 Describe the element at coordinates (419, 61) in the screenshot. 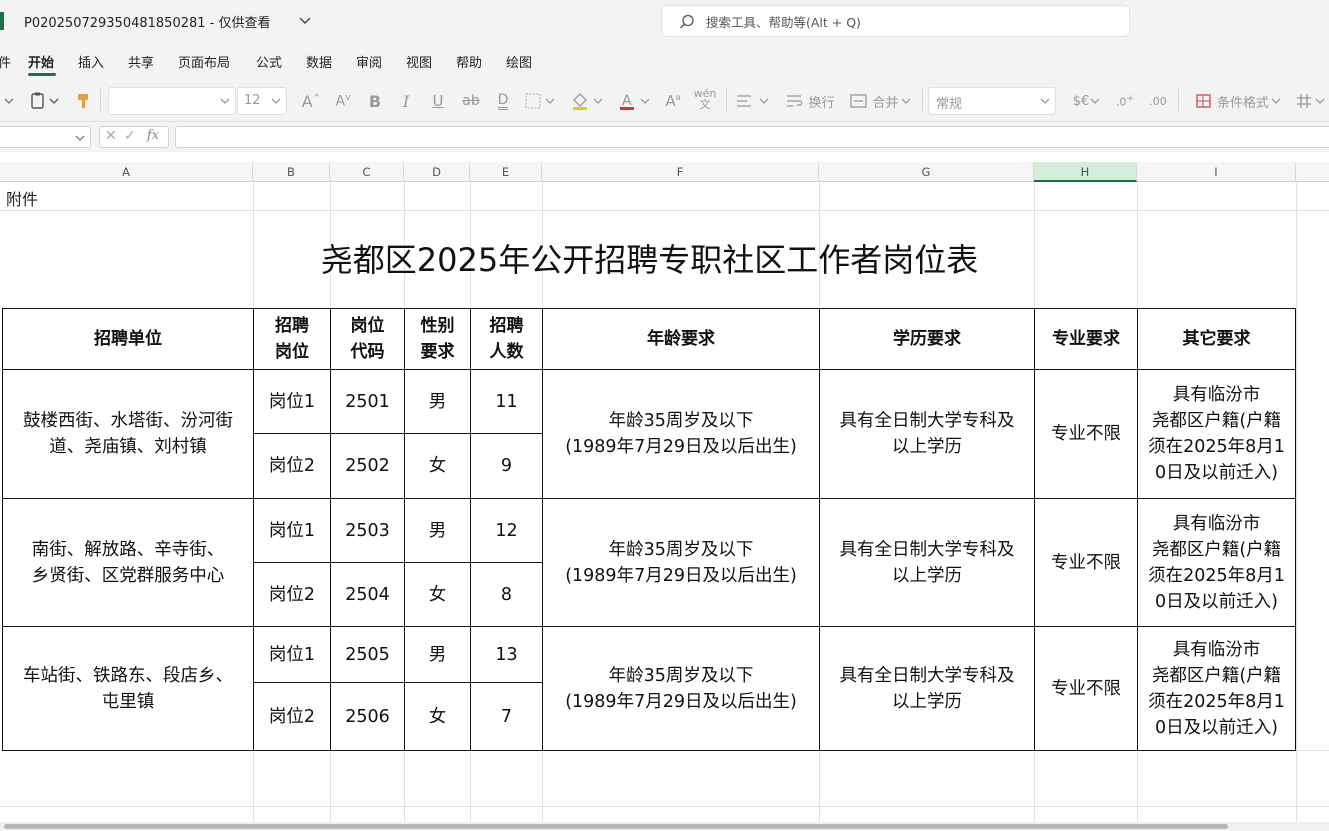

I see `menu-view: 视图` at that location.